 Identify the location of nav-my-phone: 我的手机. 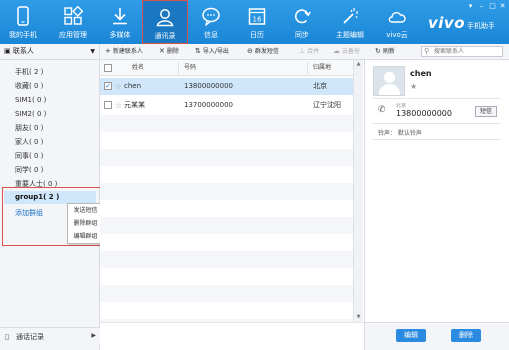
(23, 22).